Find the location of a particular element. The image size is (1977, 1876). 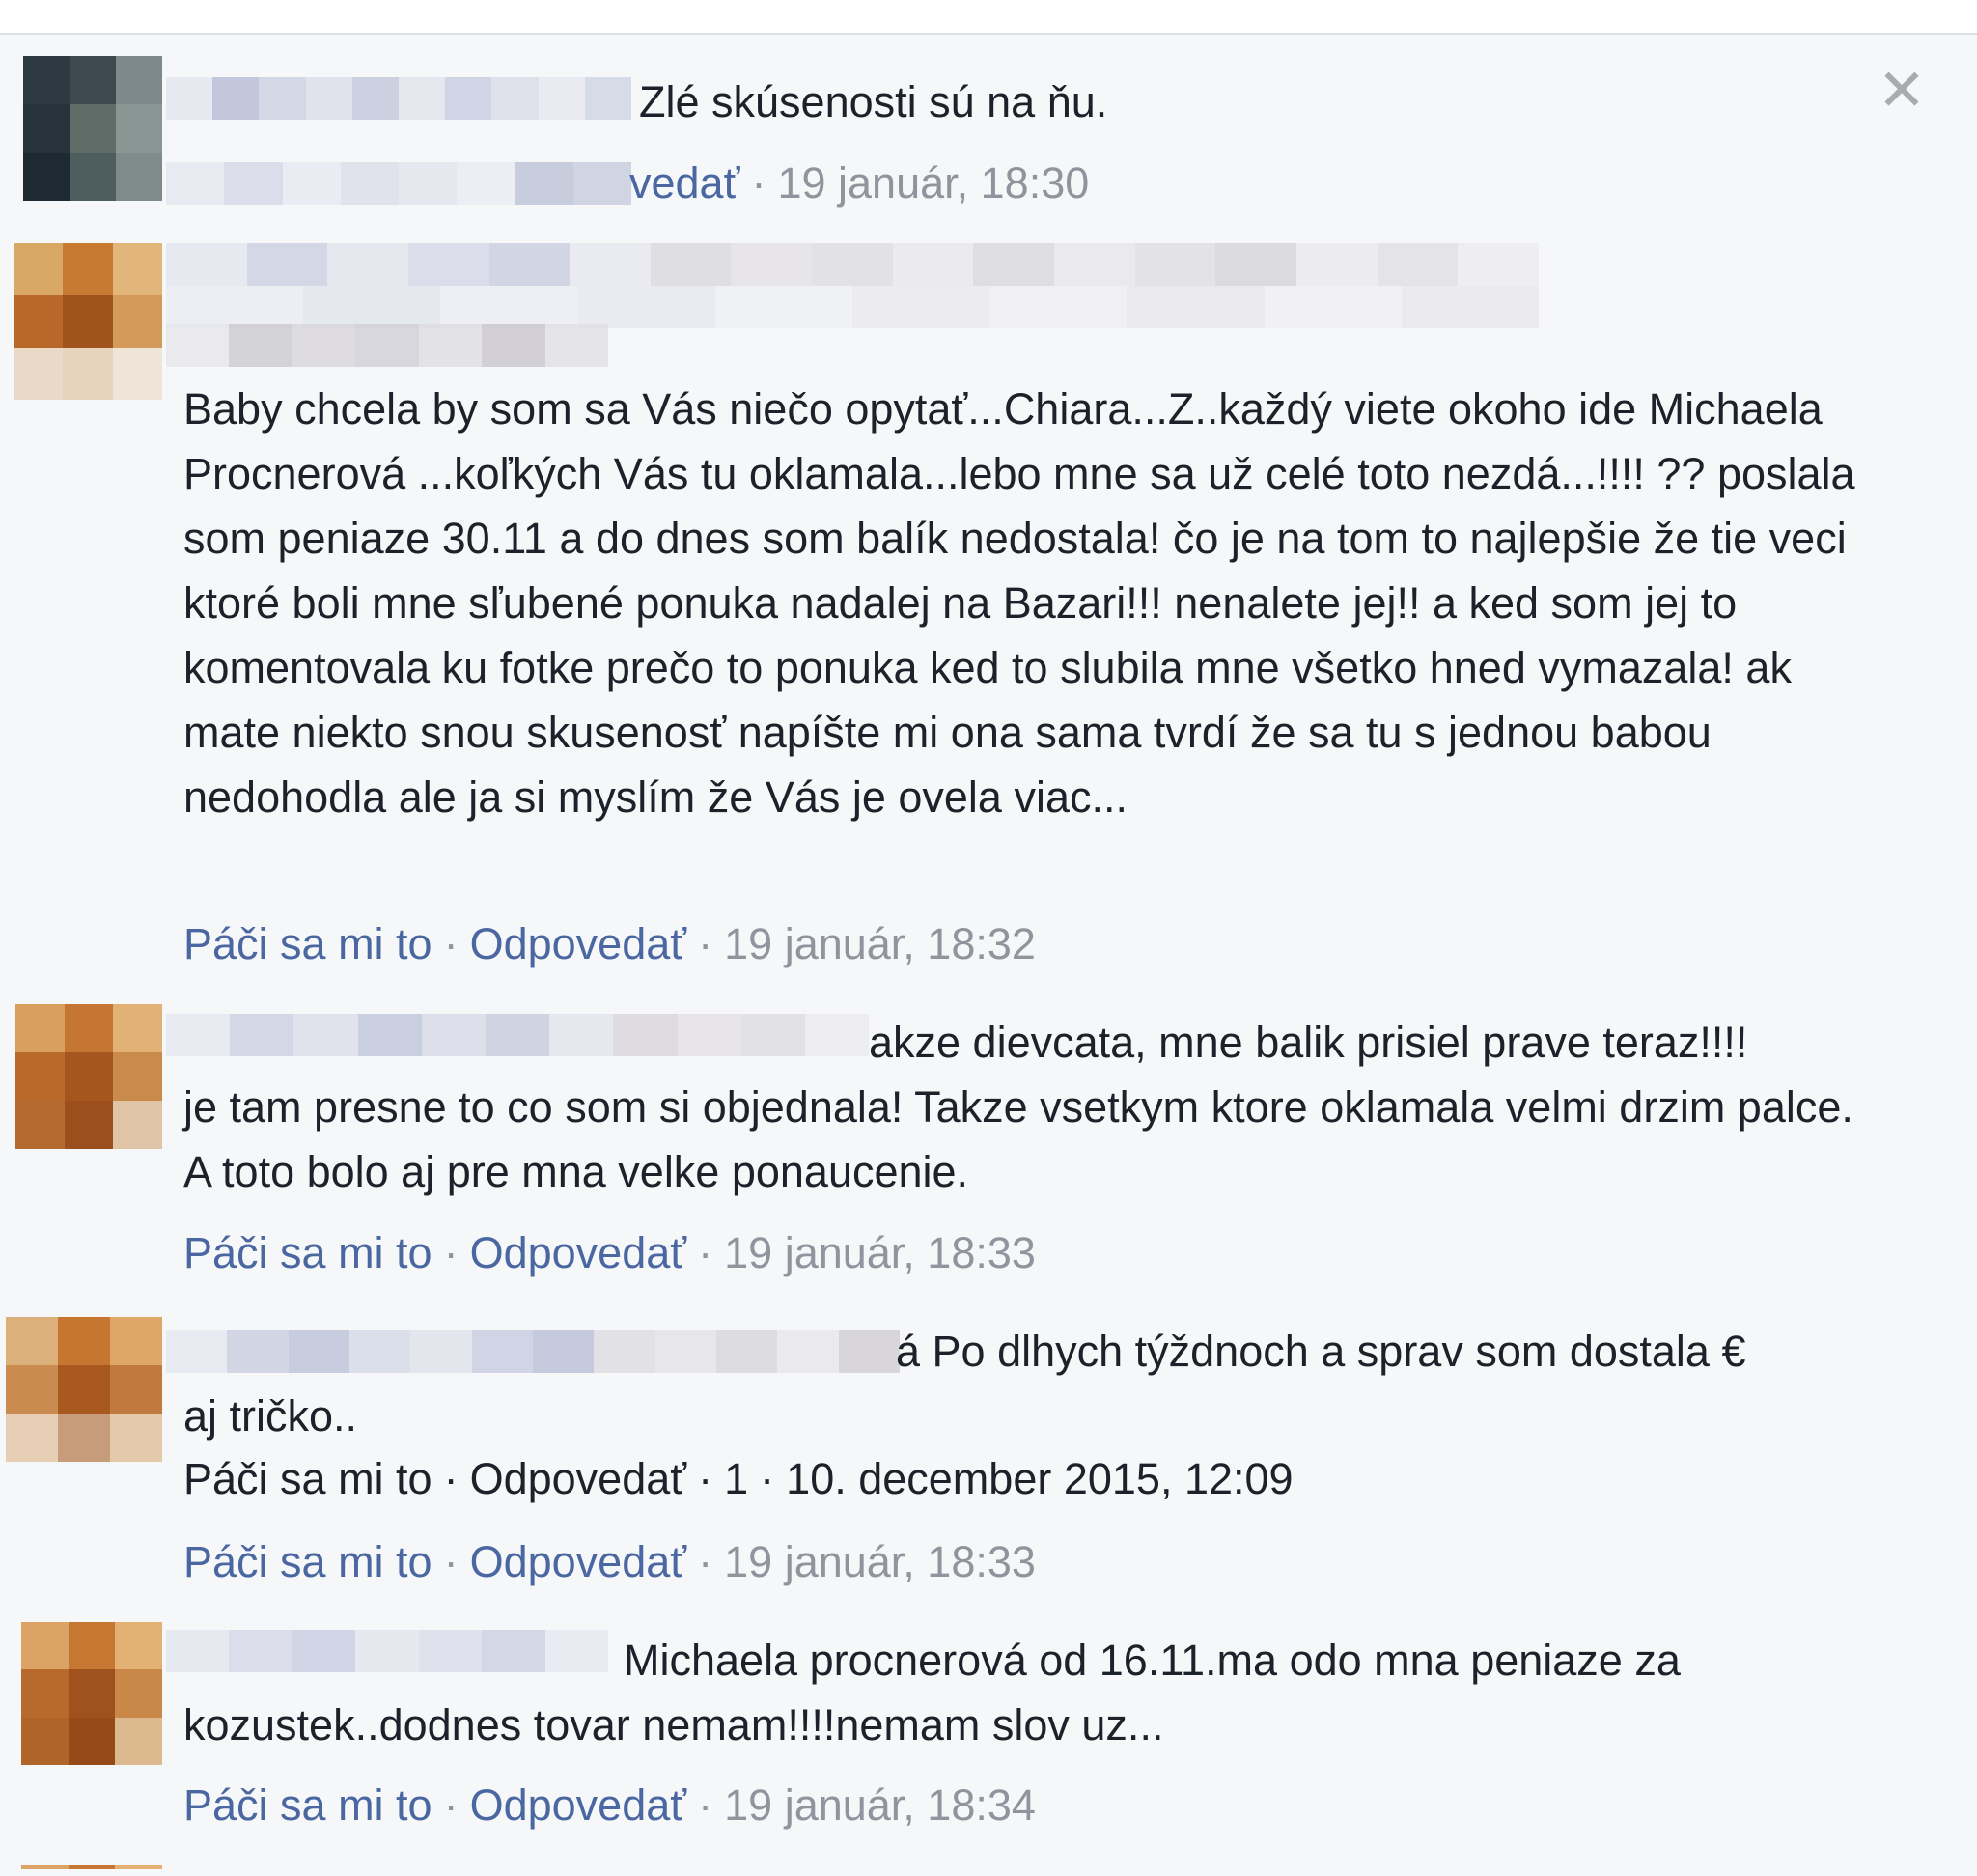

timestamp: 19 január, 18:32 is located at coordinates (880, 944).